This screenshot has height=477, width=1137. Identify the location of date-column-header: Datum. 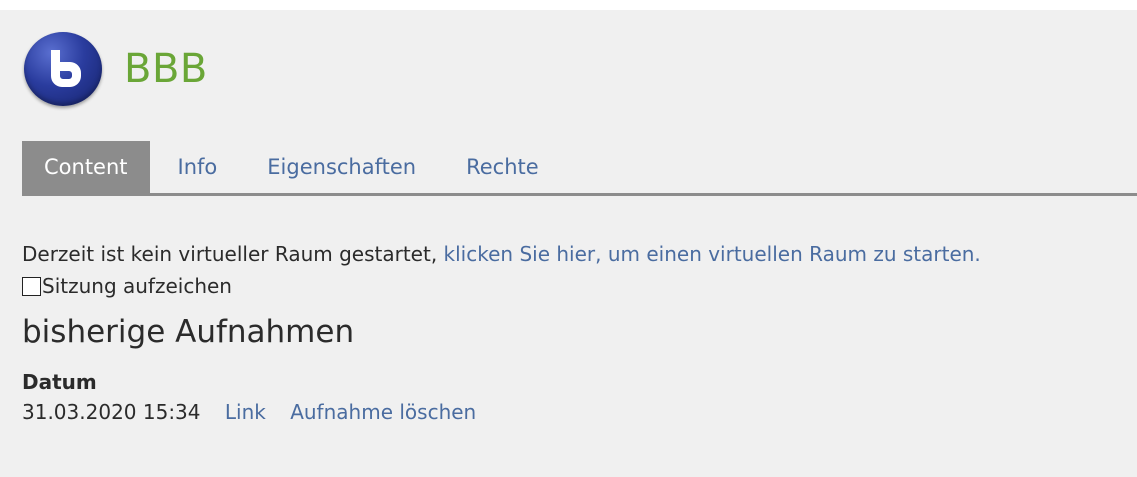
(59, 382).